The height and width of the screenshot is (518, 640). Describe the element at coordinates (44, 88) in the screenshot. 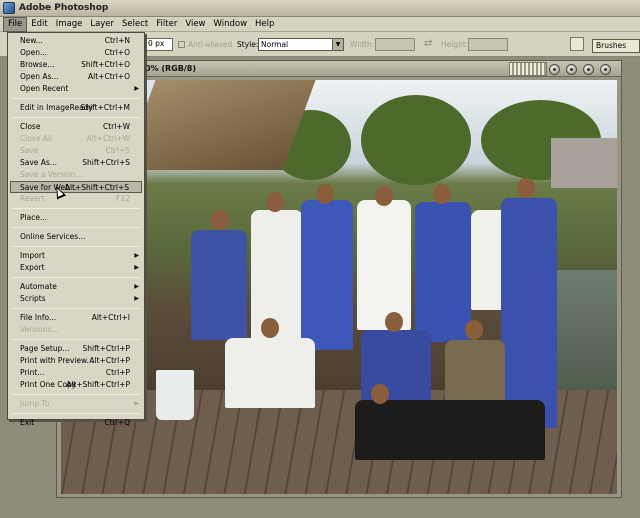

I see `menu-item-label: Open Recent` at that location.